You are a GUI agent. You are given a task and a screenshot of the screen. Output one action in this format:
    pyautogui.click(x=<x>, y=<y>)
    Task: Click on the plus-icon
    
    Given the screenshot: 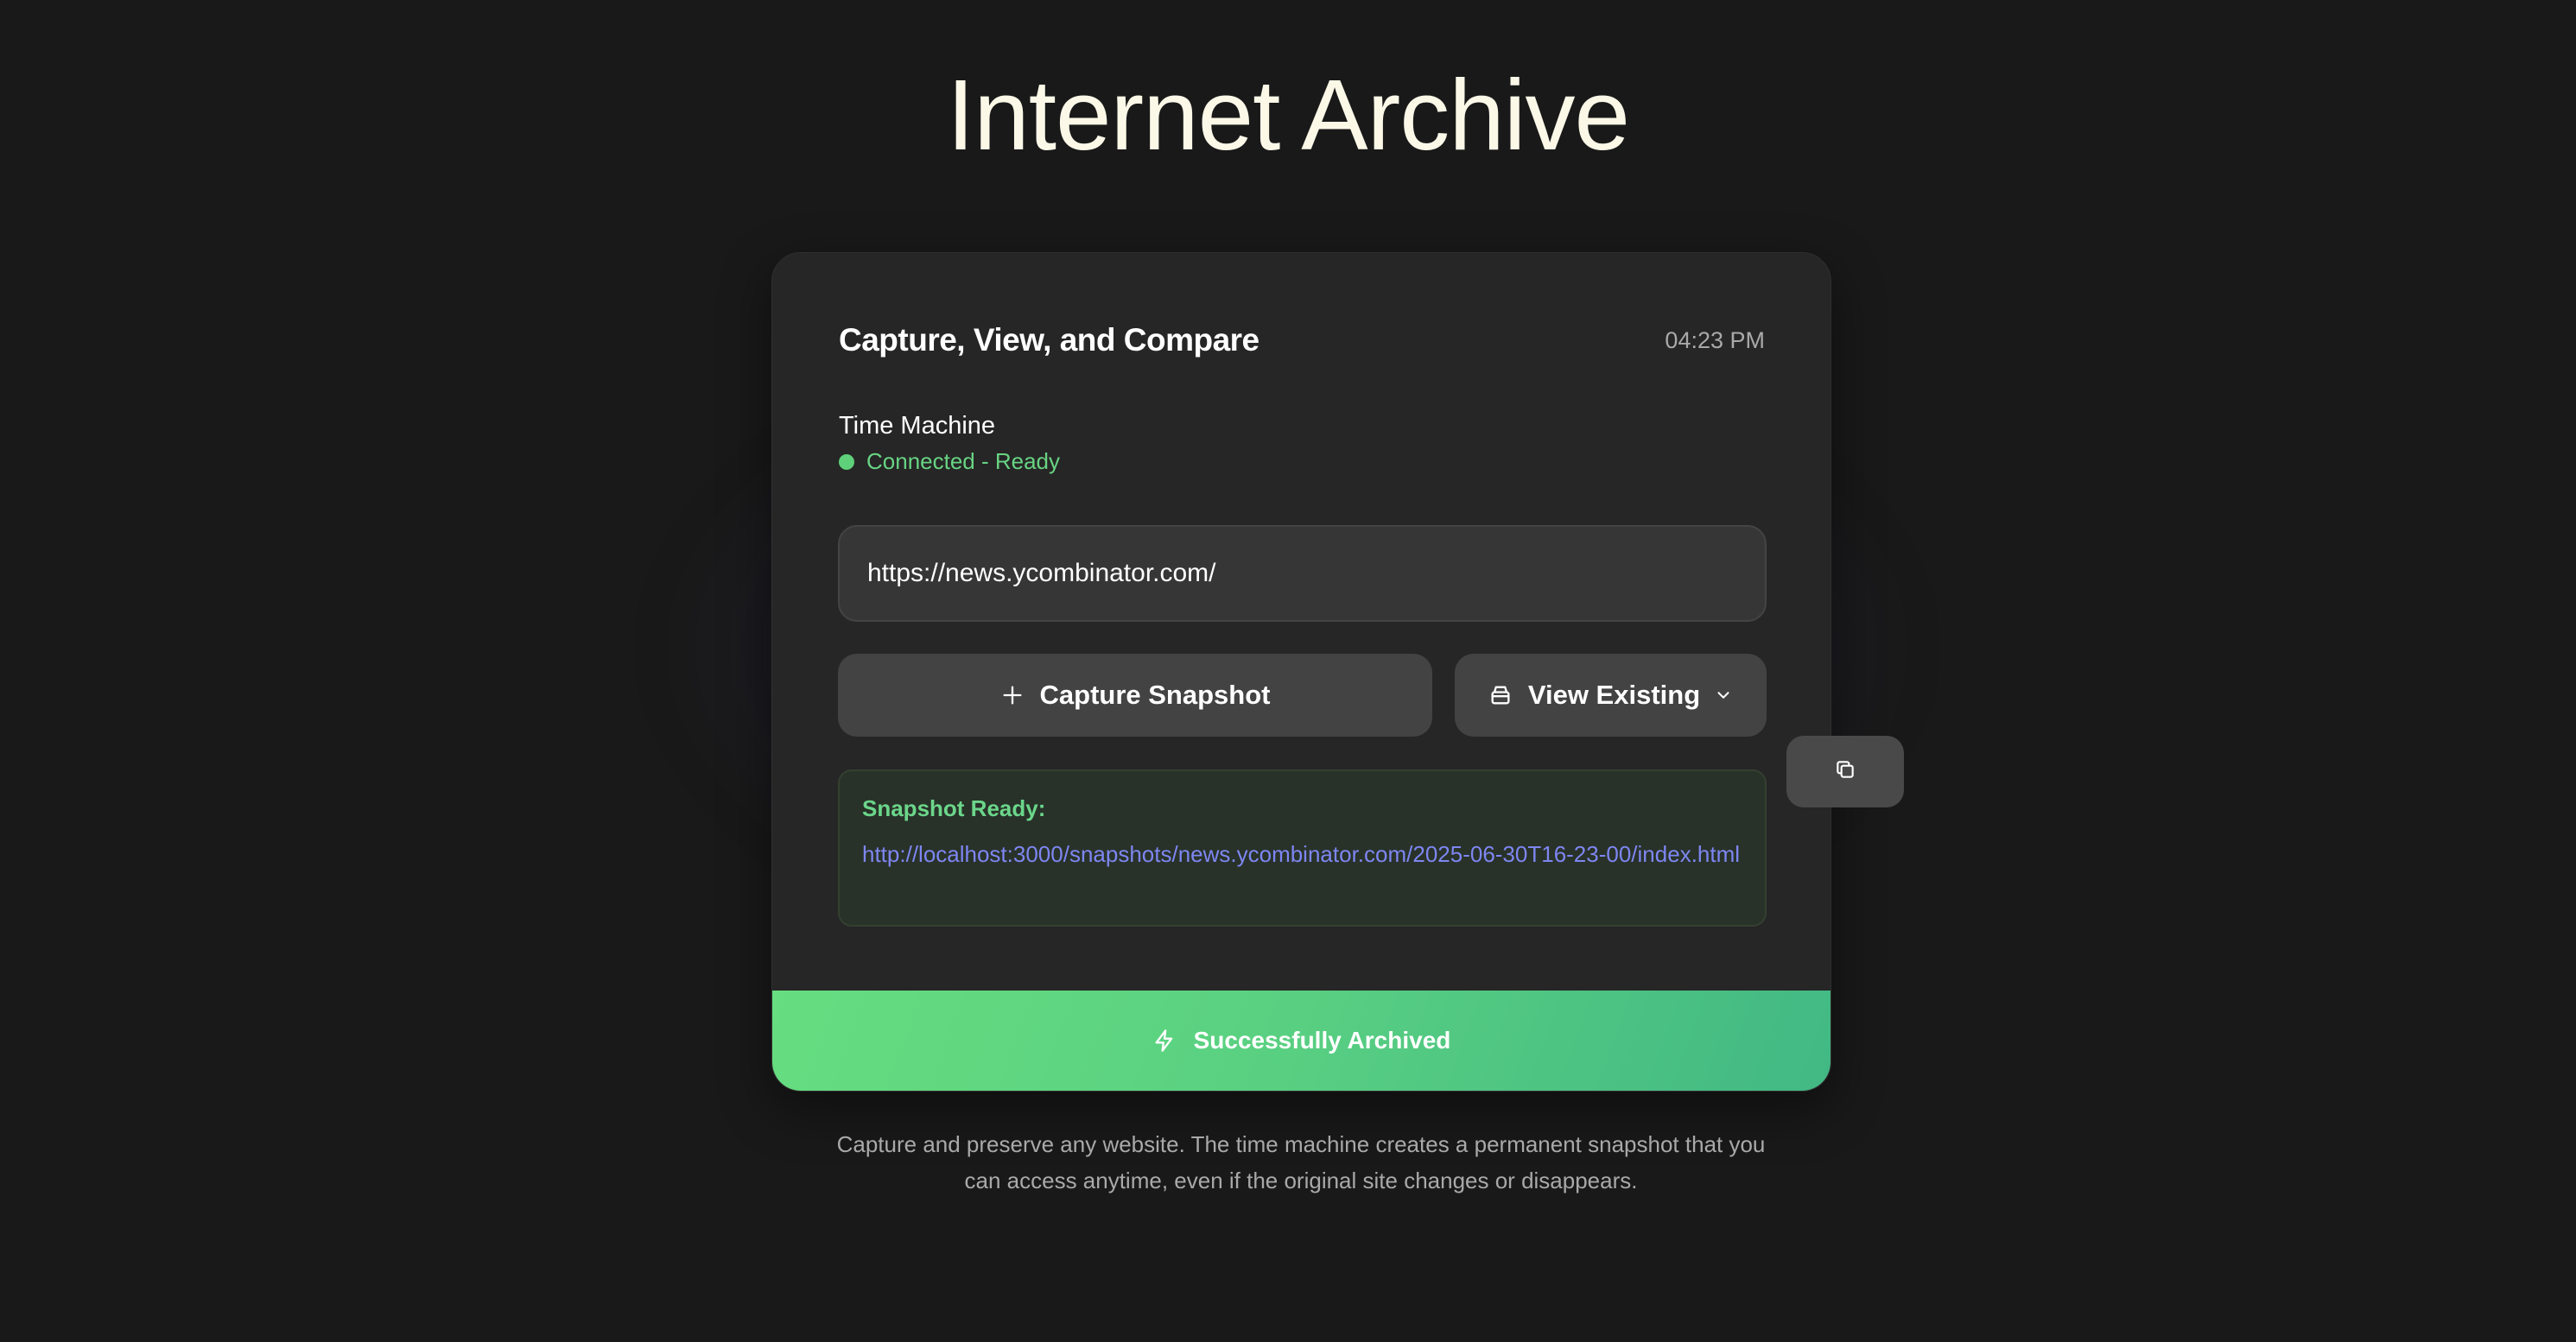 What is the action you would take?
    pyautogui.click(x=1012, y=695)
    